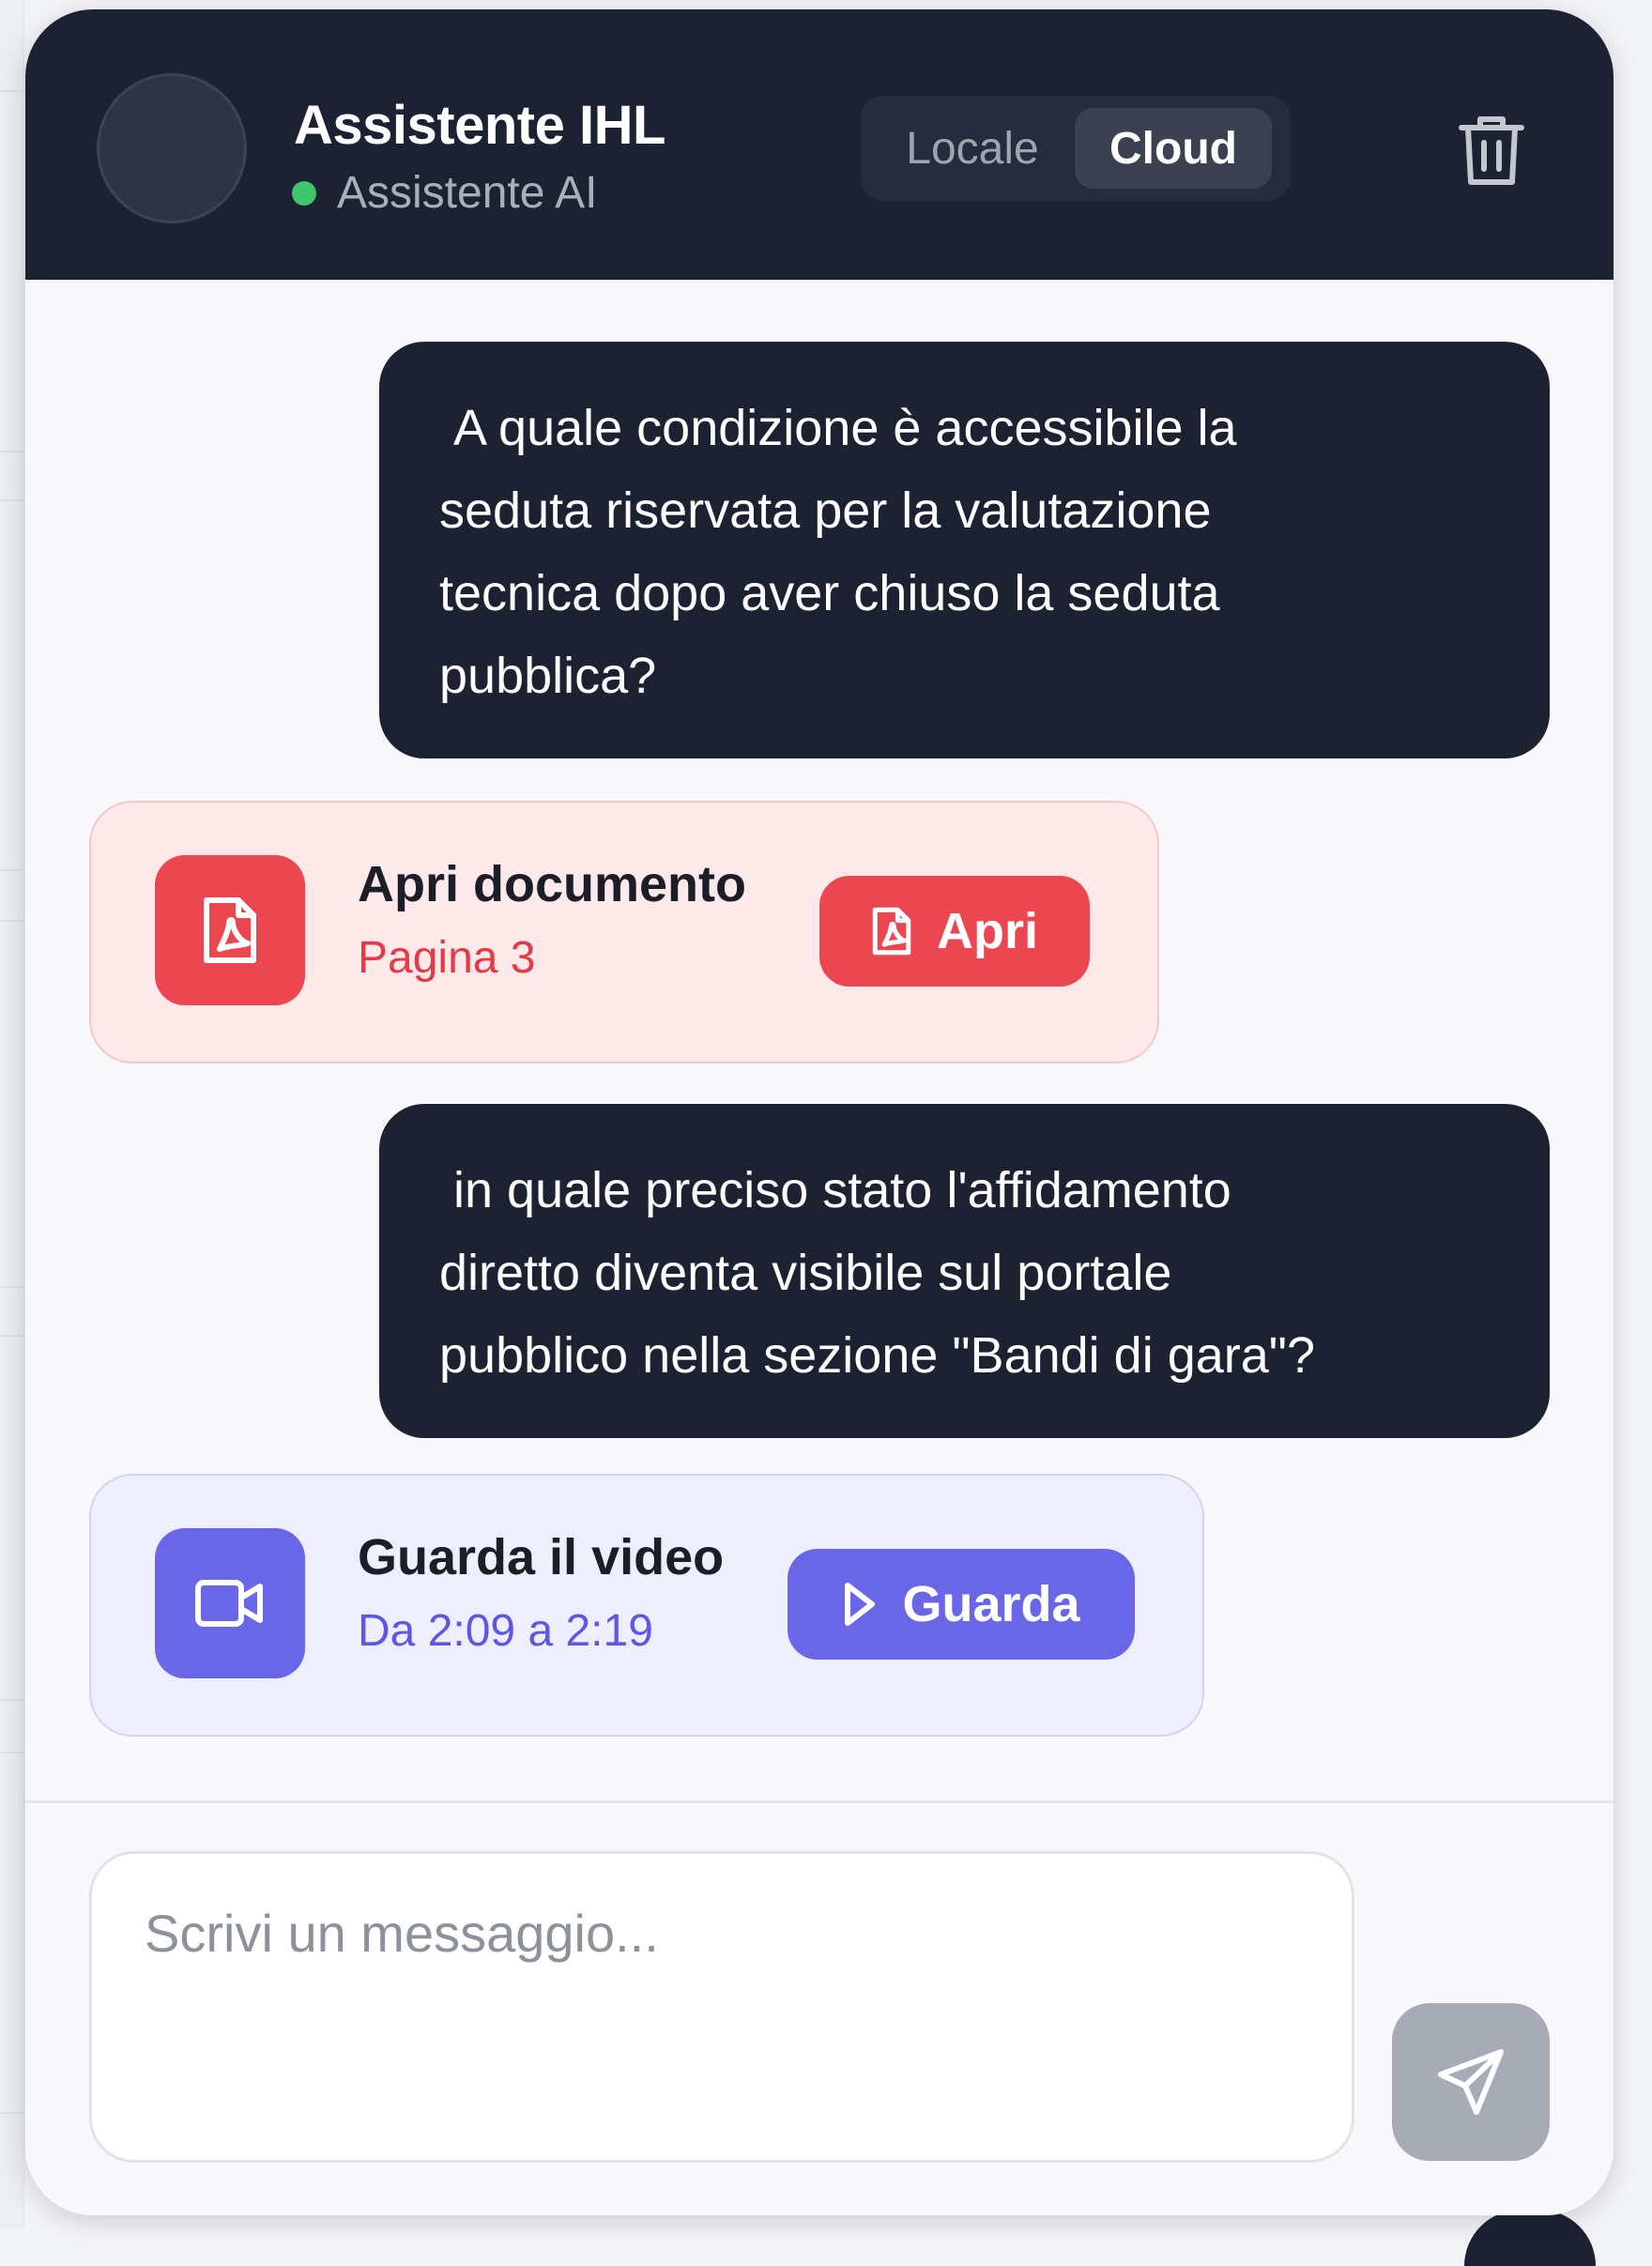  I want to click on assistant-name: Assistente IHL, so click(479, 125).